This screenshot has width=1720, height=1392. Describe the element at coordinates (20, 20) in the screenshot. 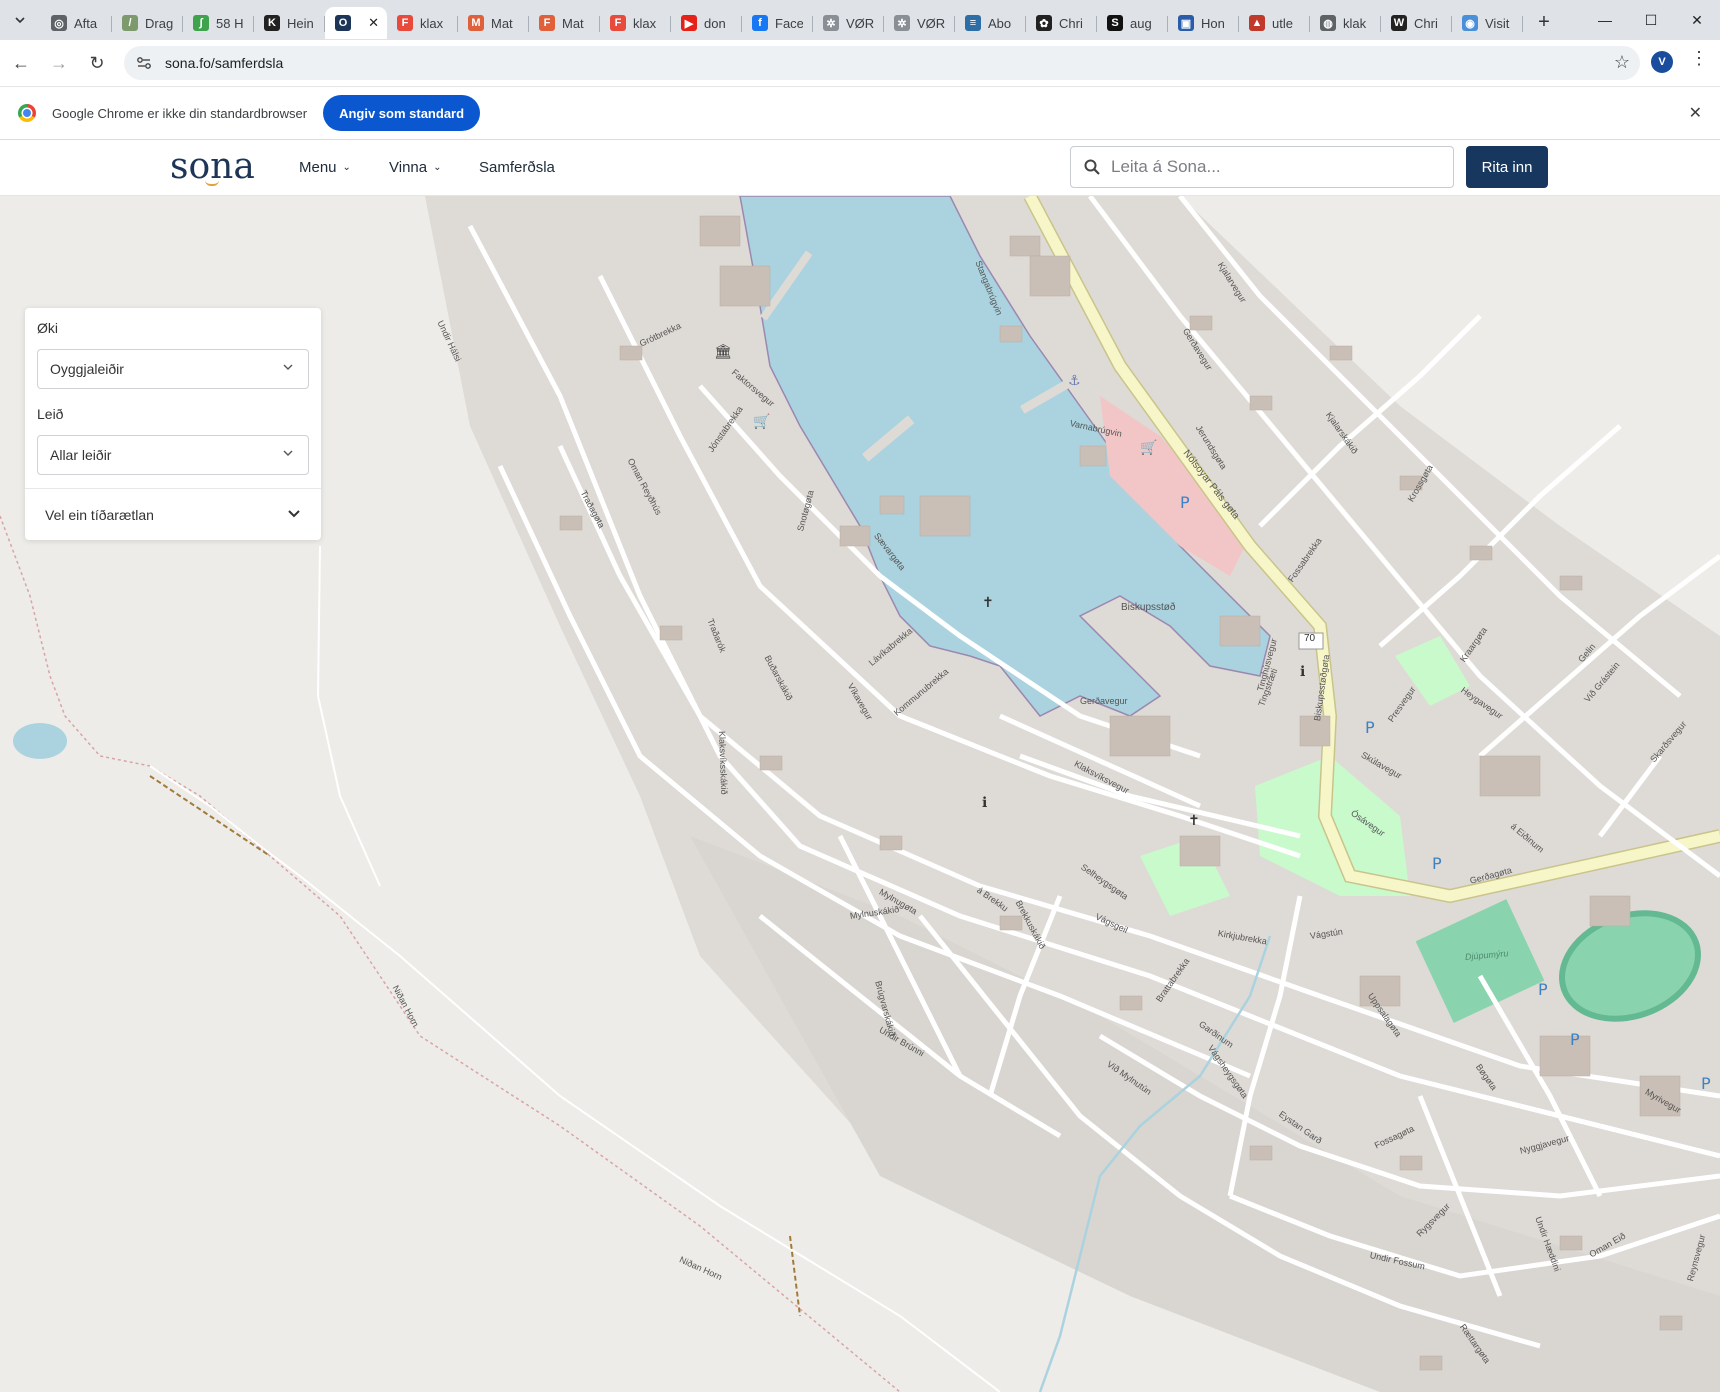

I see `tab-search-button` at that location.